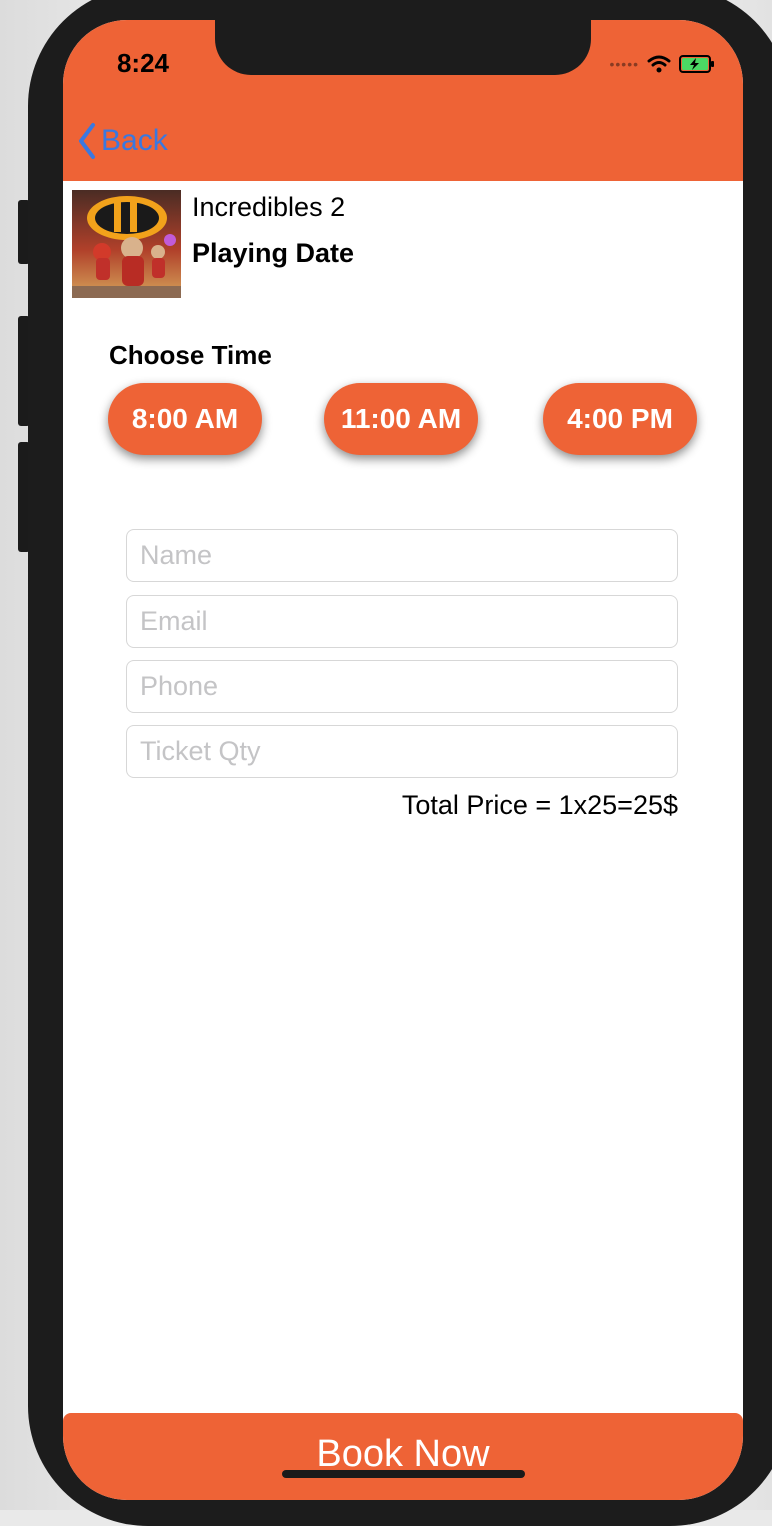 The height and width of the screenshot is (1526, 772). Describe the element at coordinates (126, 244) in the screenshot. I see `movie-poster-image` at that location.